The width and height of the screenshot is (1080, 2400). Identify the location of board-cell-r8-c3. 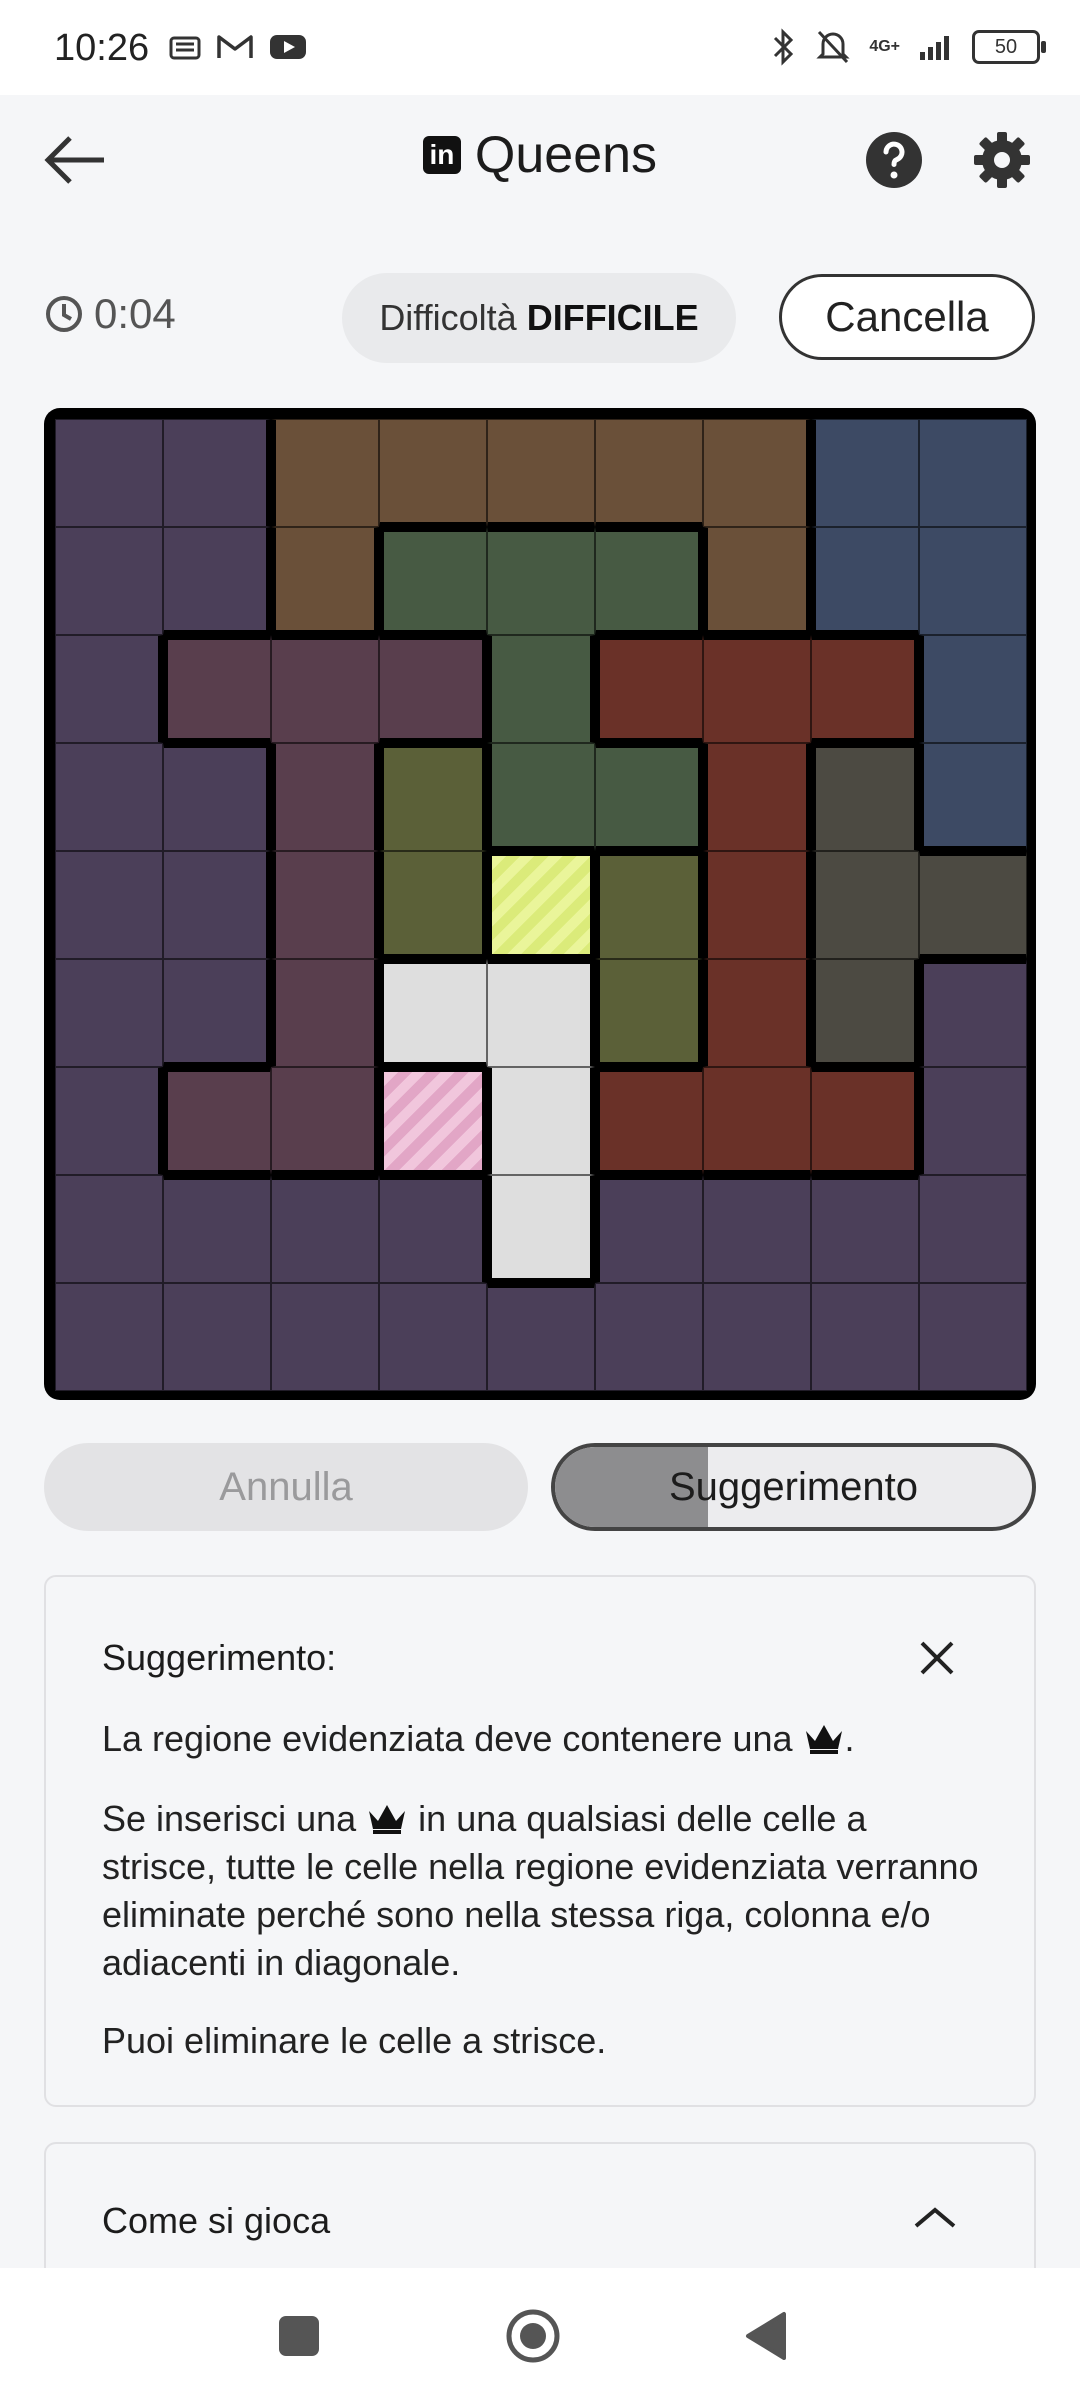
(325, 1229).